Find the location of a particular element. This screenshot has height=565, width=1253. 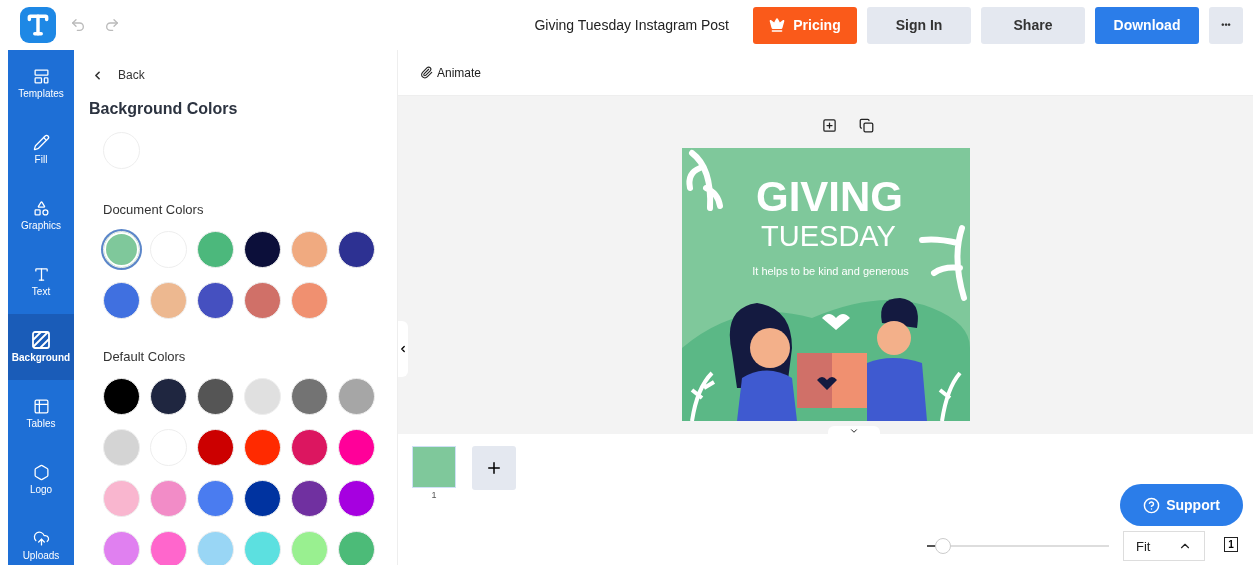

crown-icon is located at coordinates (777, 25).